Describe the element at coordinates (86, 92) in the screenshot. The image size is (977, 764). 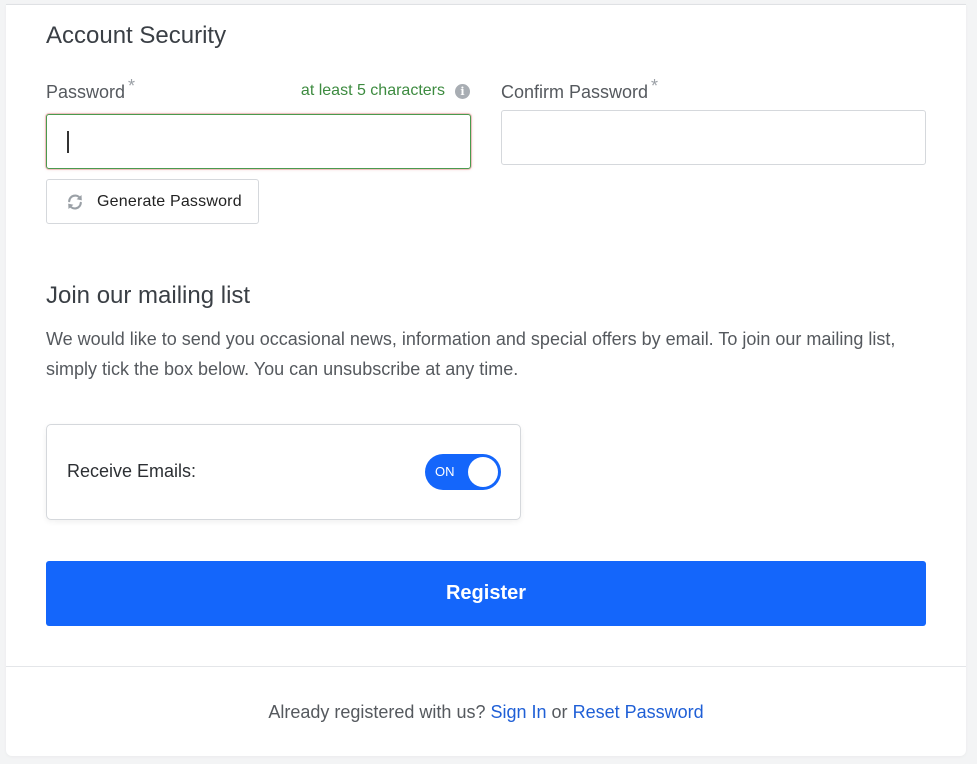
I see `password-label-text: Password` at that location.